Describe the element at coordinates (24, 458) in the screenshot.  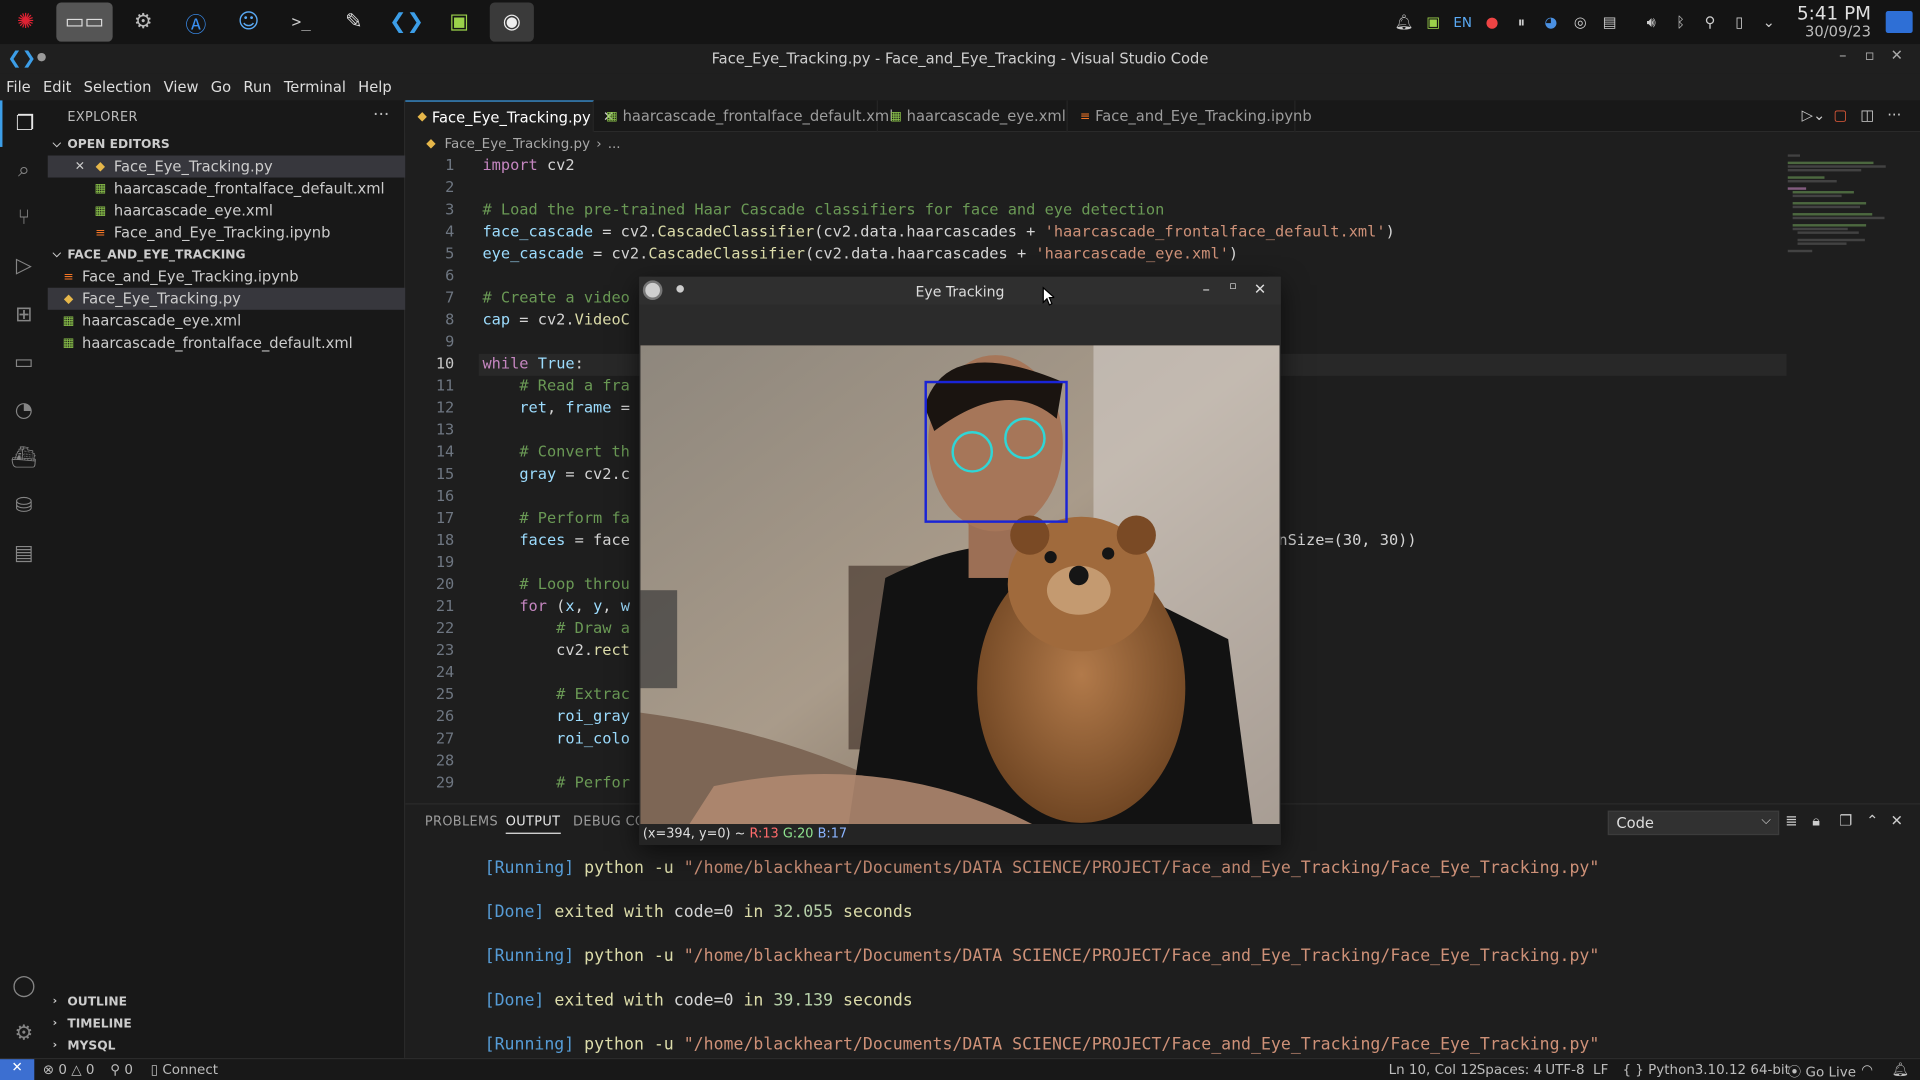
I see `docker-icon: ⛴` at that location.